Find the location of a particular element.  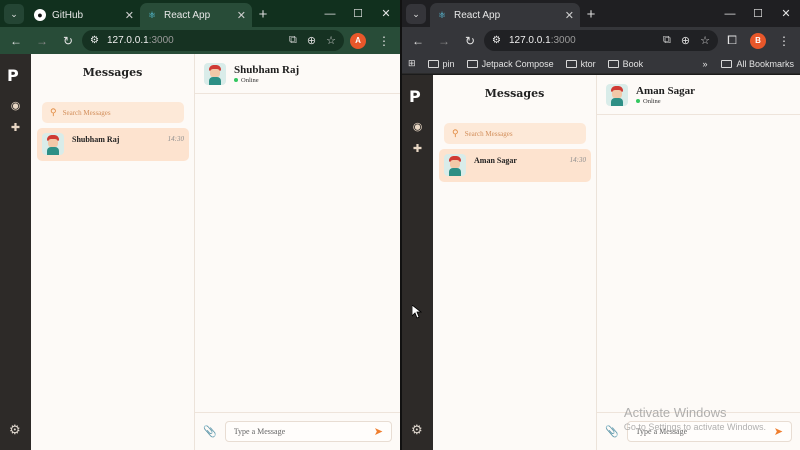

message-box: ➤ is located at coordinates (308, 431).